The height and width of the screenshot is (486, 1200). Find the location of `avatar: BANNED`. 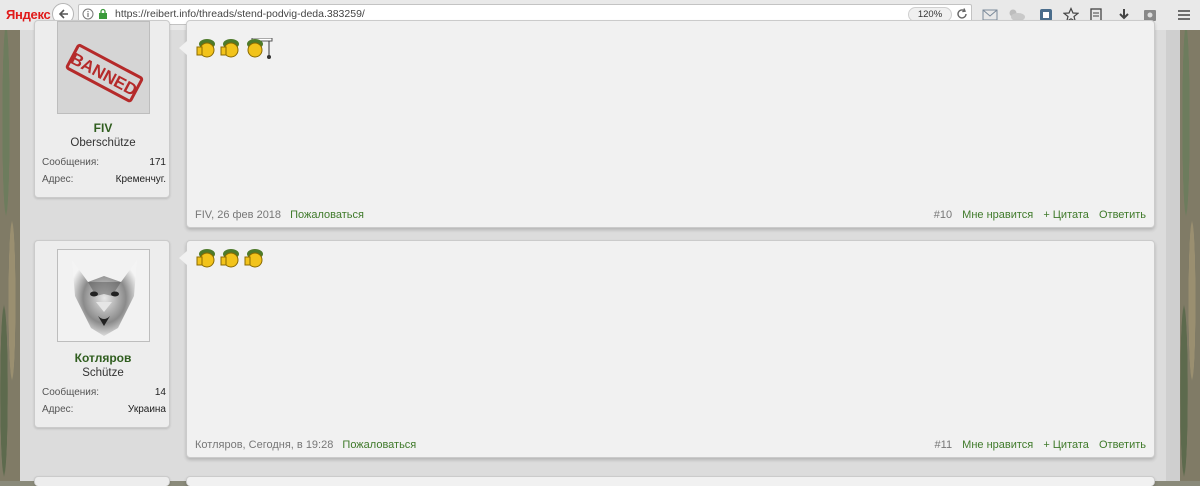

avatar: BANNED is located at coordinates (103, 67).